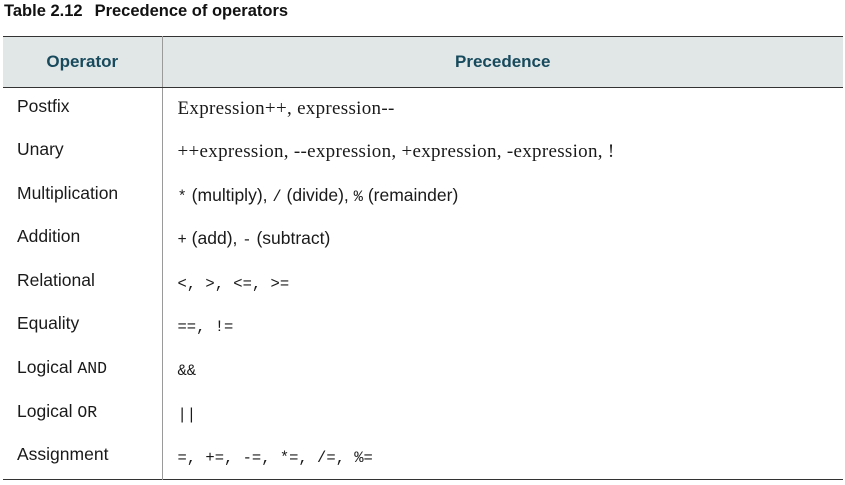 This screenshot has height=485, width=845. Describe the element at coordinates (182, 196) in the screenshot. I see `operator-symbol: *` at that location.